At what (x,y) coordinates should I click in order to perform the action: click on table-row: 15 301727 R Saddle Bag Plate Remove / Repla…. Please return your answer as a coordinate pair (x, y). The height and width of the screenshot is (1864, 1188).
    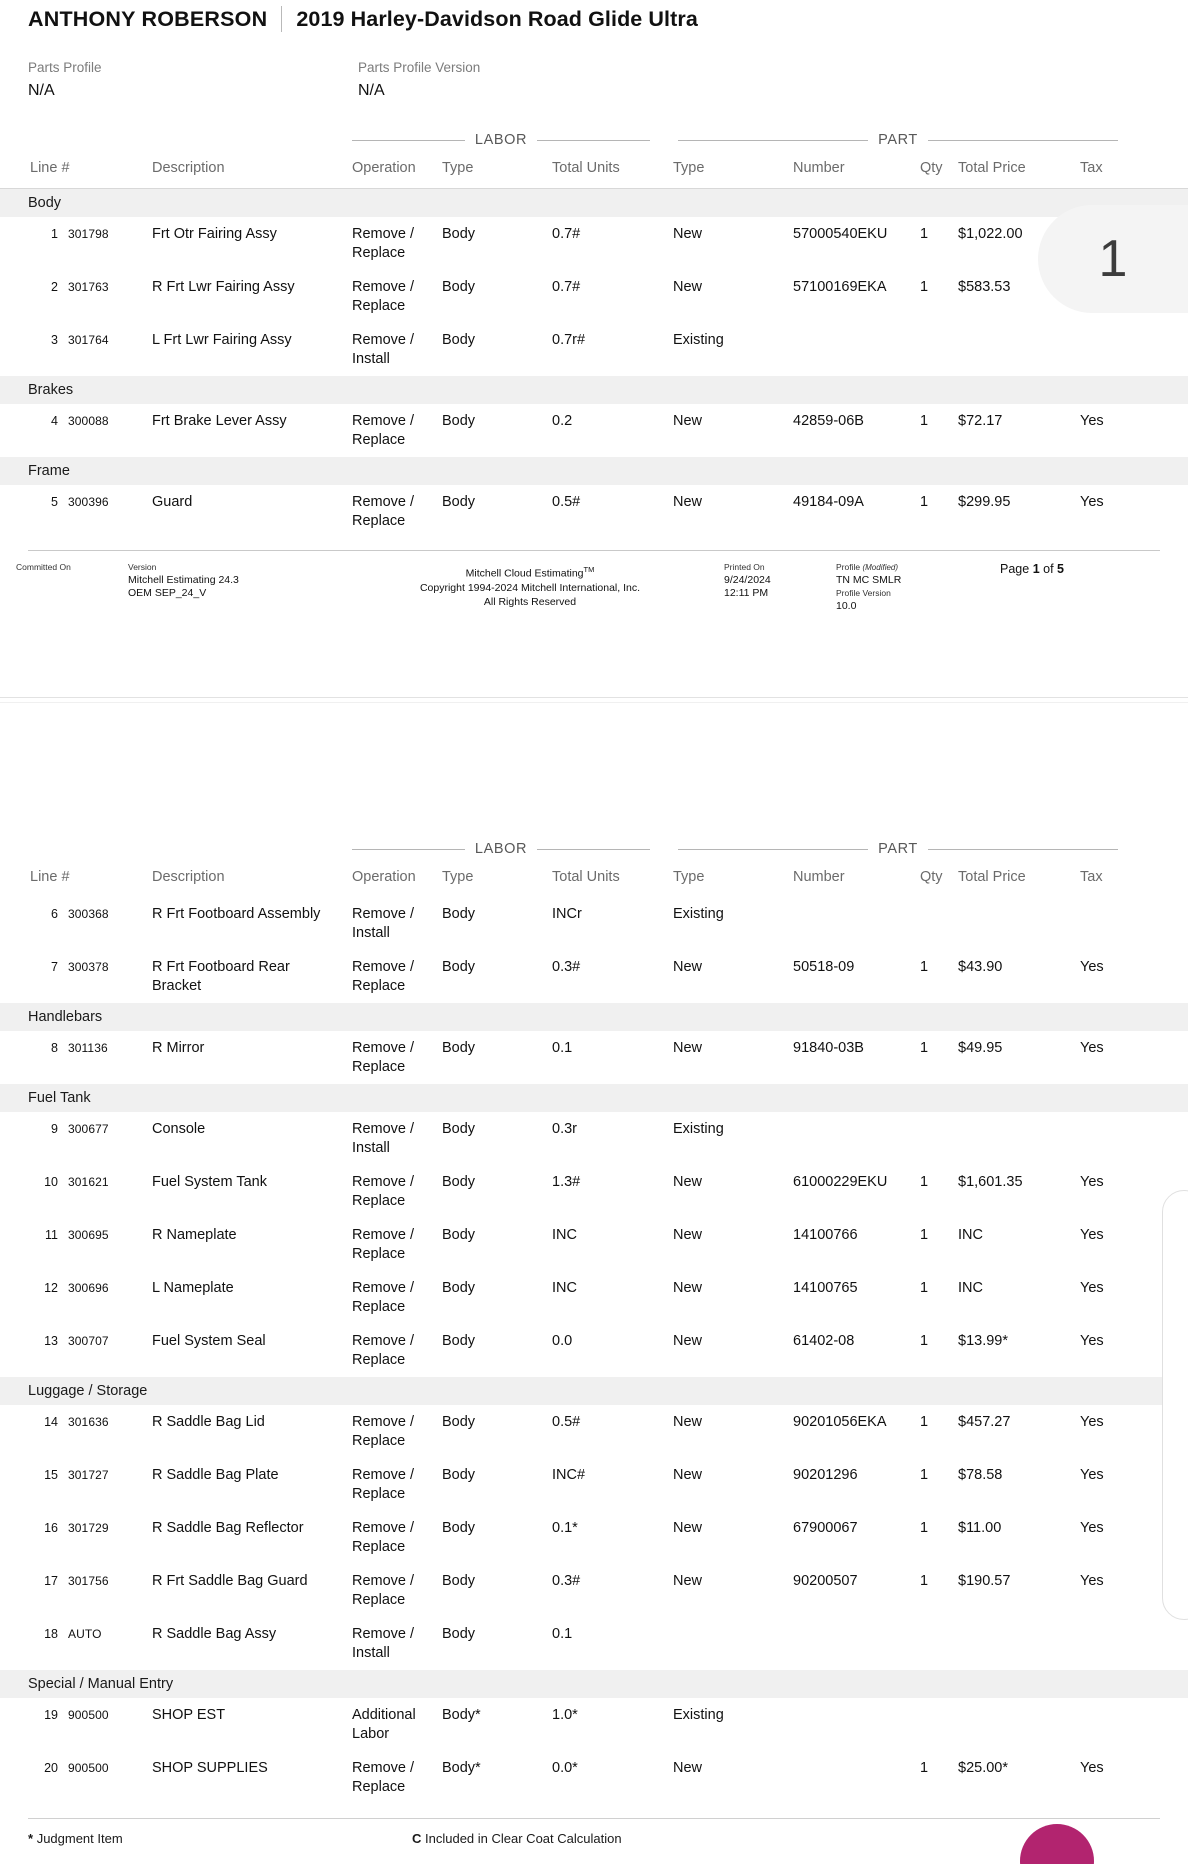
    Looking at the image, I should click on (594, 1484).